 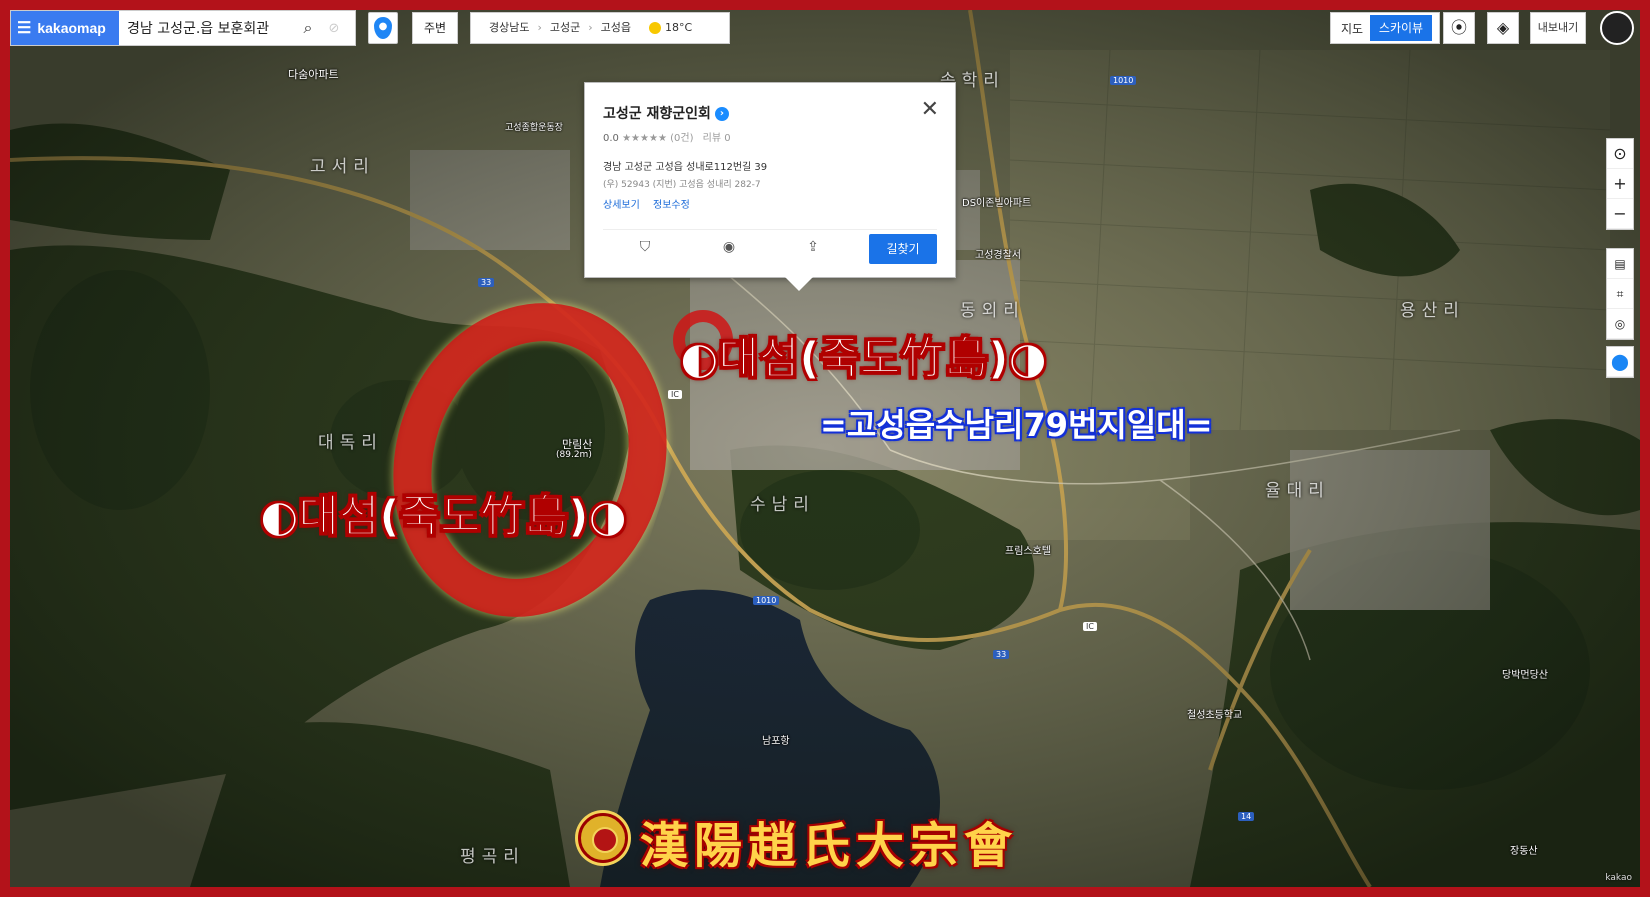 What do you see at coordinates (770, 203) in the screenshot?
I see `popup-links: 상세보기 정보수정` at bounding box center [770, 203].